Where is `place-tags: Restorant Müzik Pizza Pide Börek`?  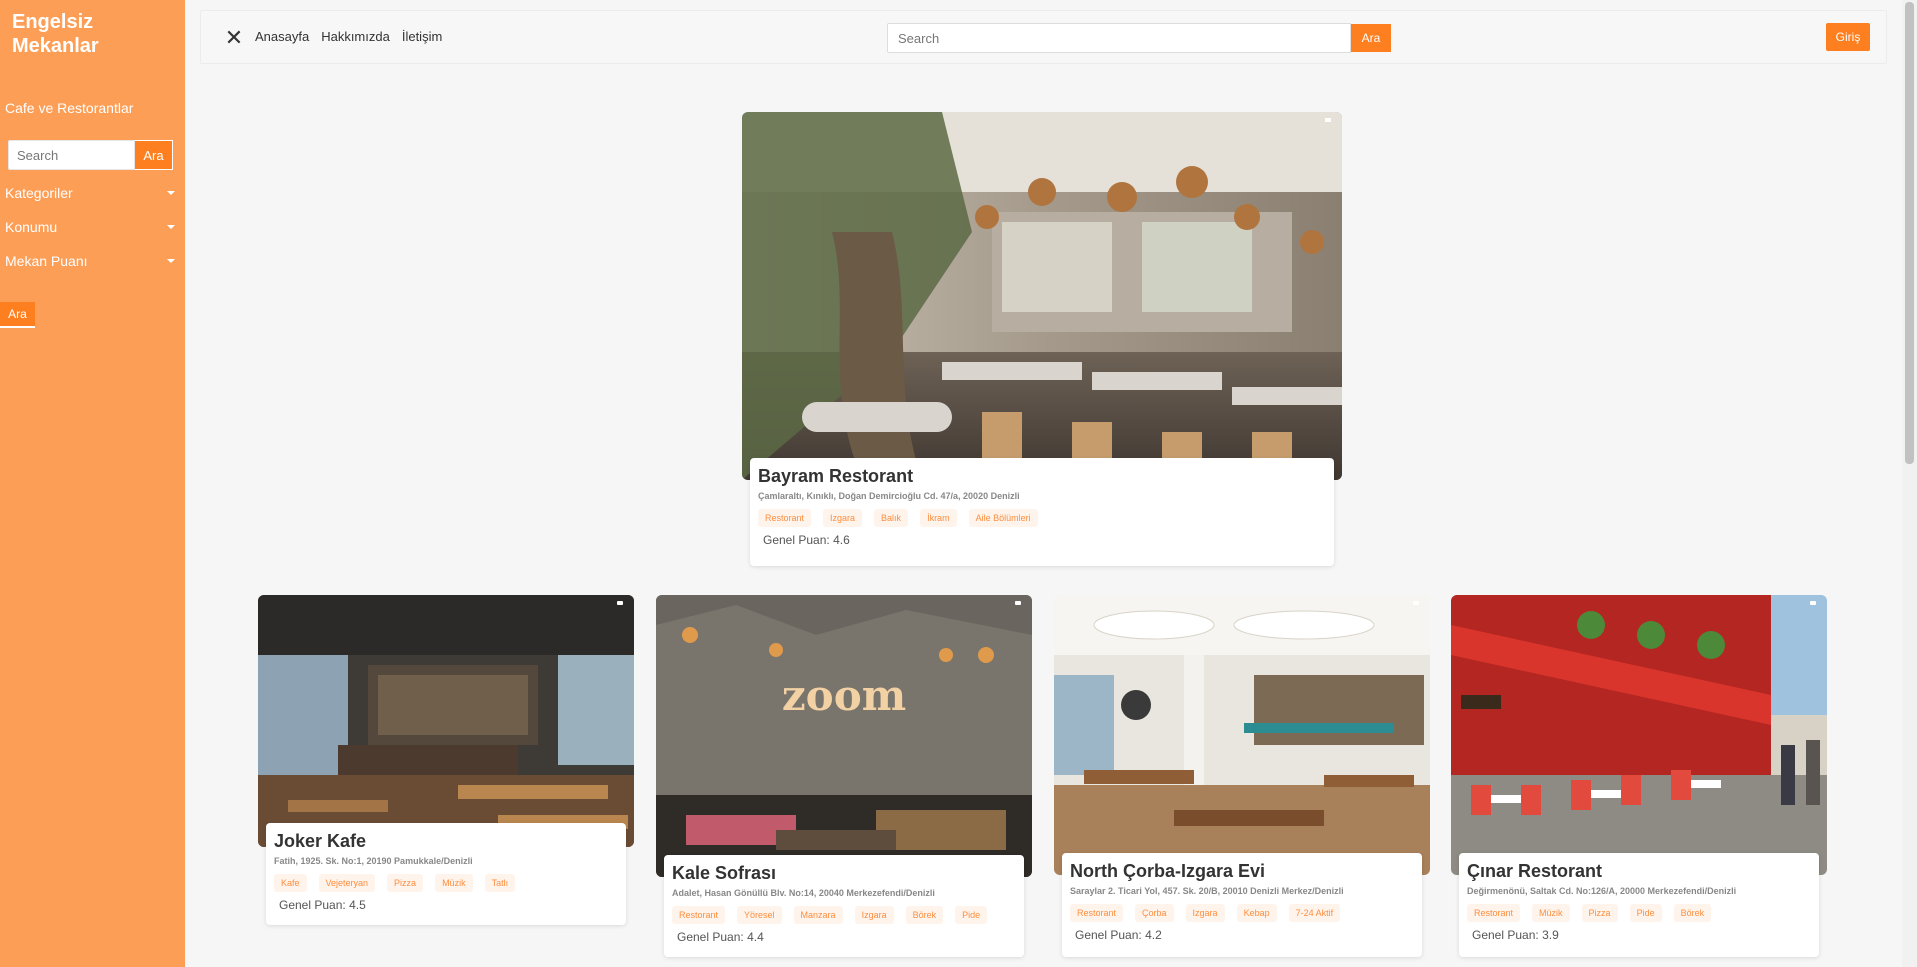 place-tags: Restorant Müzik Pizza Pide Börek is located at coordinates (1639, 913).